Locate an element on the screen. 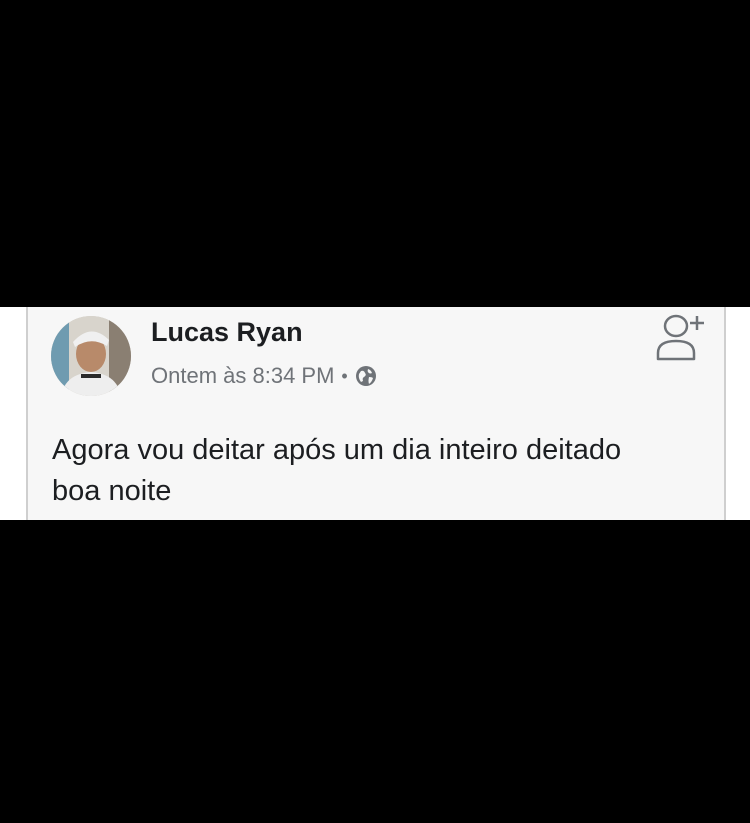 The height and width of the screenshot is (823, 750). post-timestamp: Ontem às 8:34 PM is located at coordinates (242, 376).